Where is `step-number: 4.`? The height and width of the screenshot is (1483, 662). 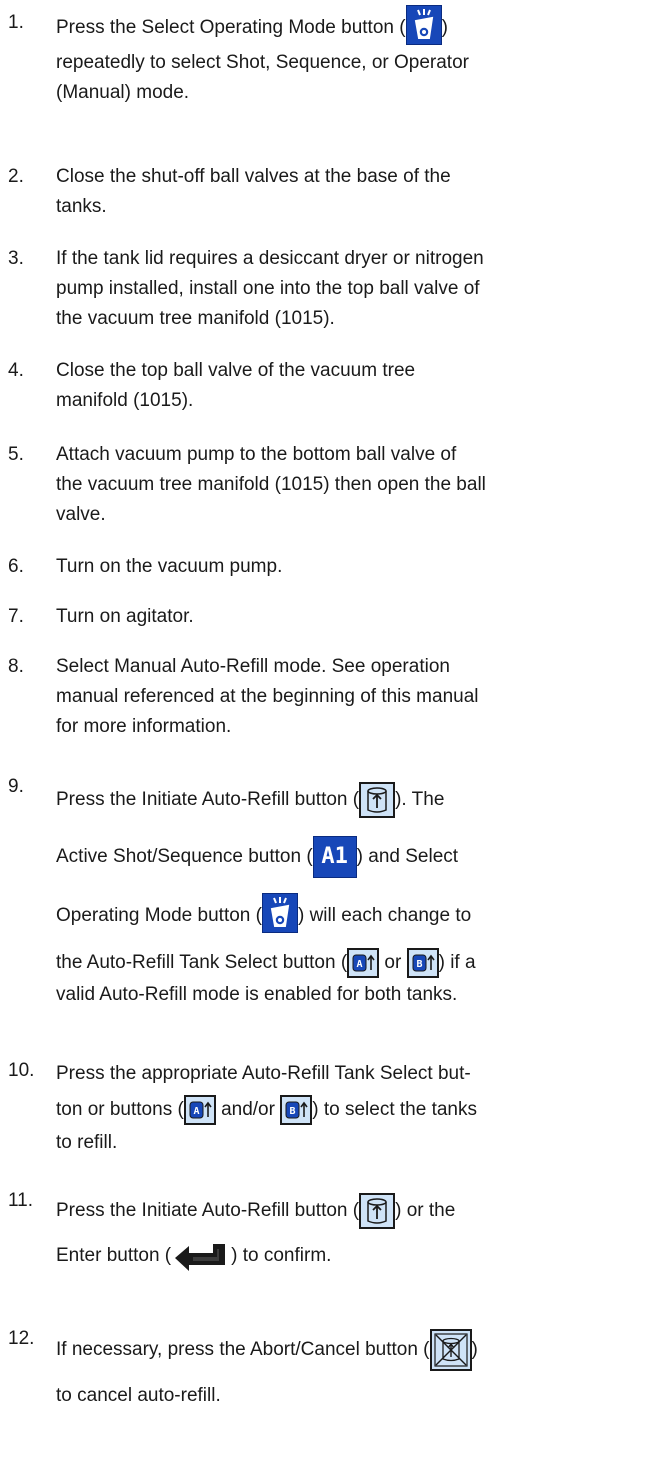 step-number: 4. is located at coordinates (16, 370).